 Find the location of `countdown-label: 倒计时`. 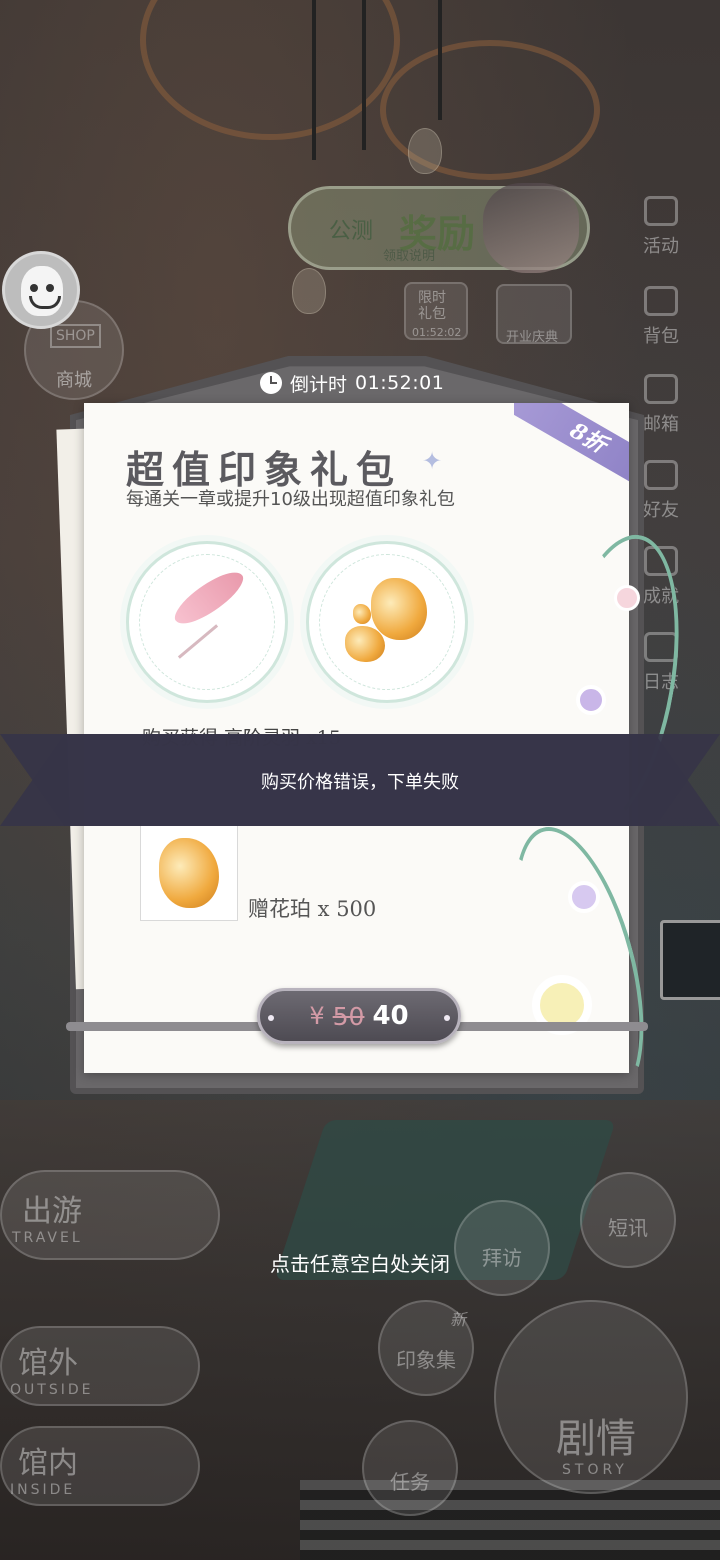

countdown-label: 倒计时 is located at coordinates (319, 384).